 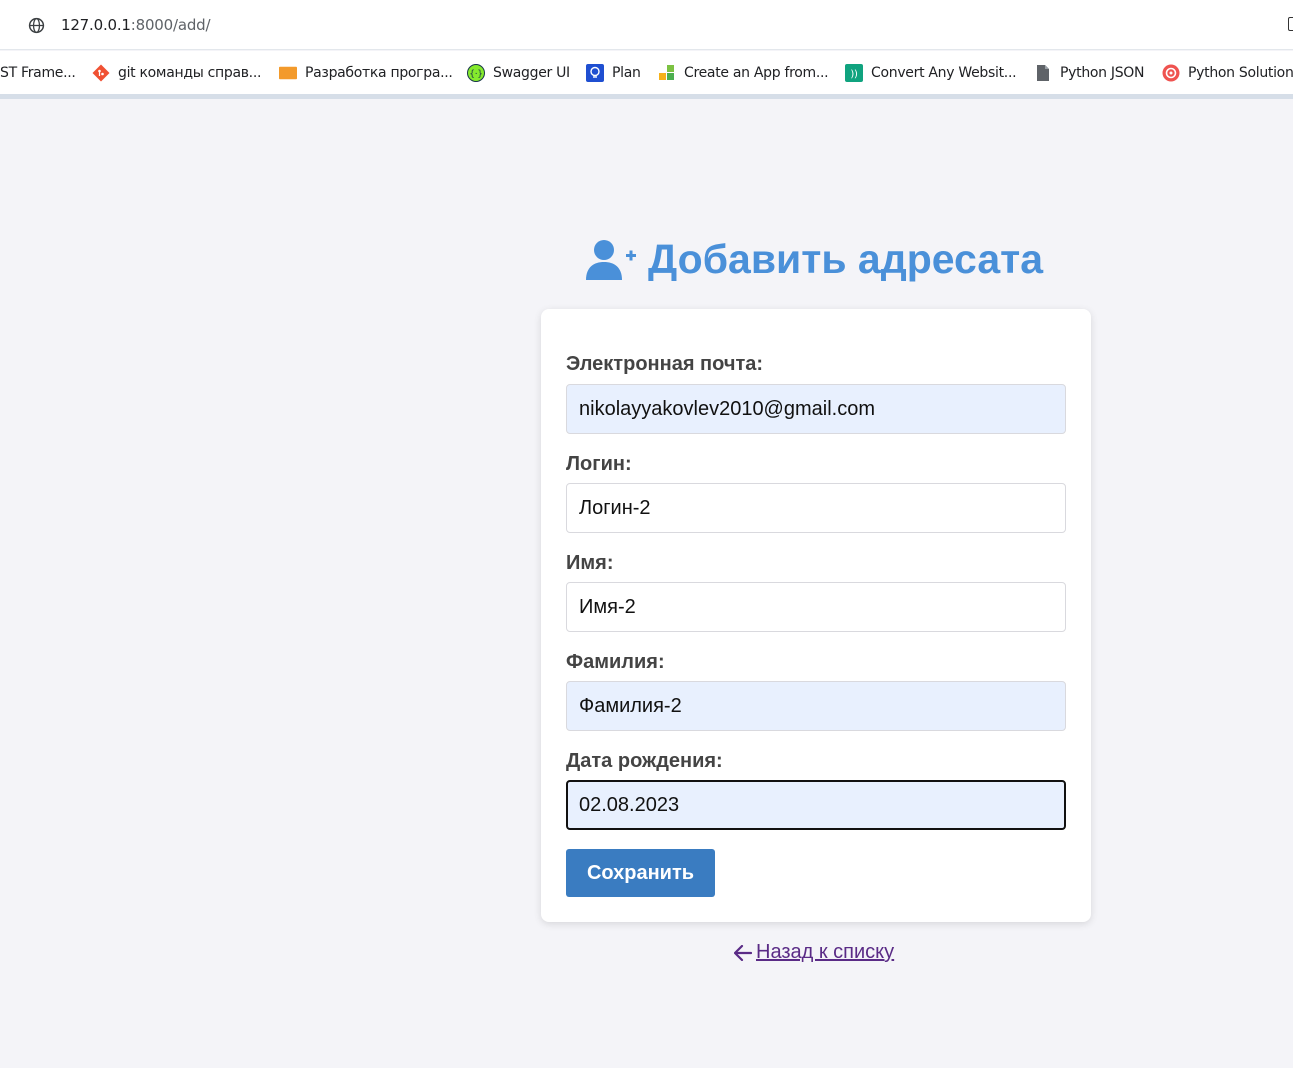 I want to click on page-header: Добавить адресата, so click(x=646, y=261).